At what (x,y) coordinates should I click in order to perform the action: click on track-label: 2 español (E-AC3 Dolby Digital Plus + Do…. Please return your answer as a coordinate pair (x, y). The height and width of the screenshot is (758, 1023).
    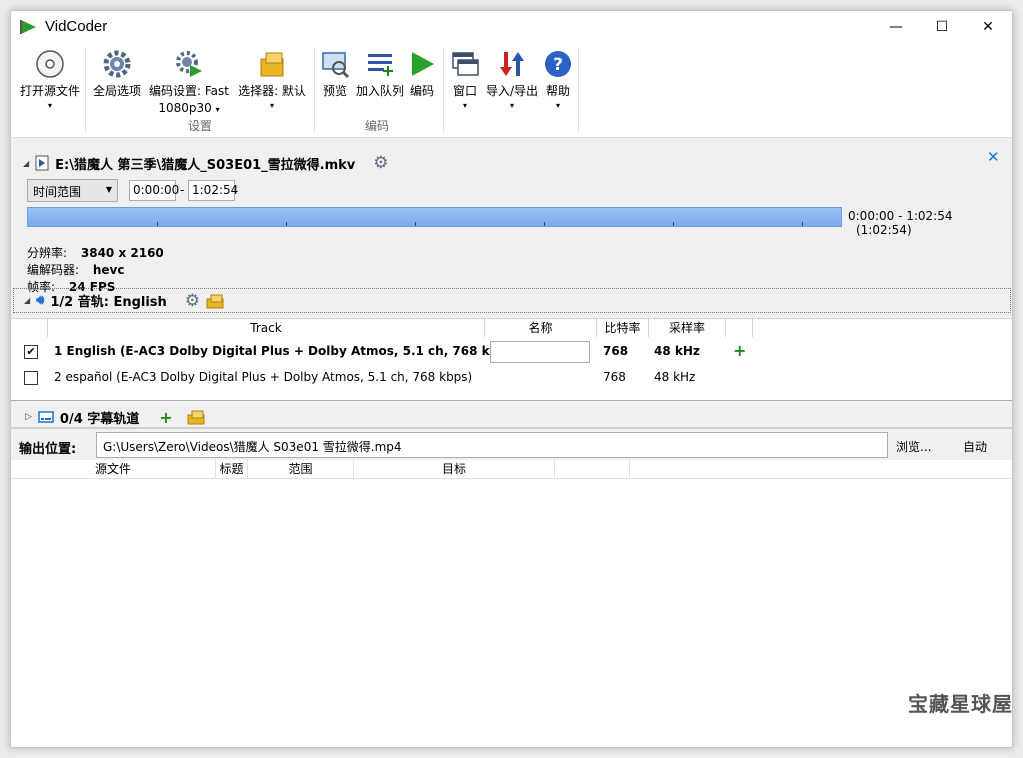
    Looking at the image, I should click on (263, 377).